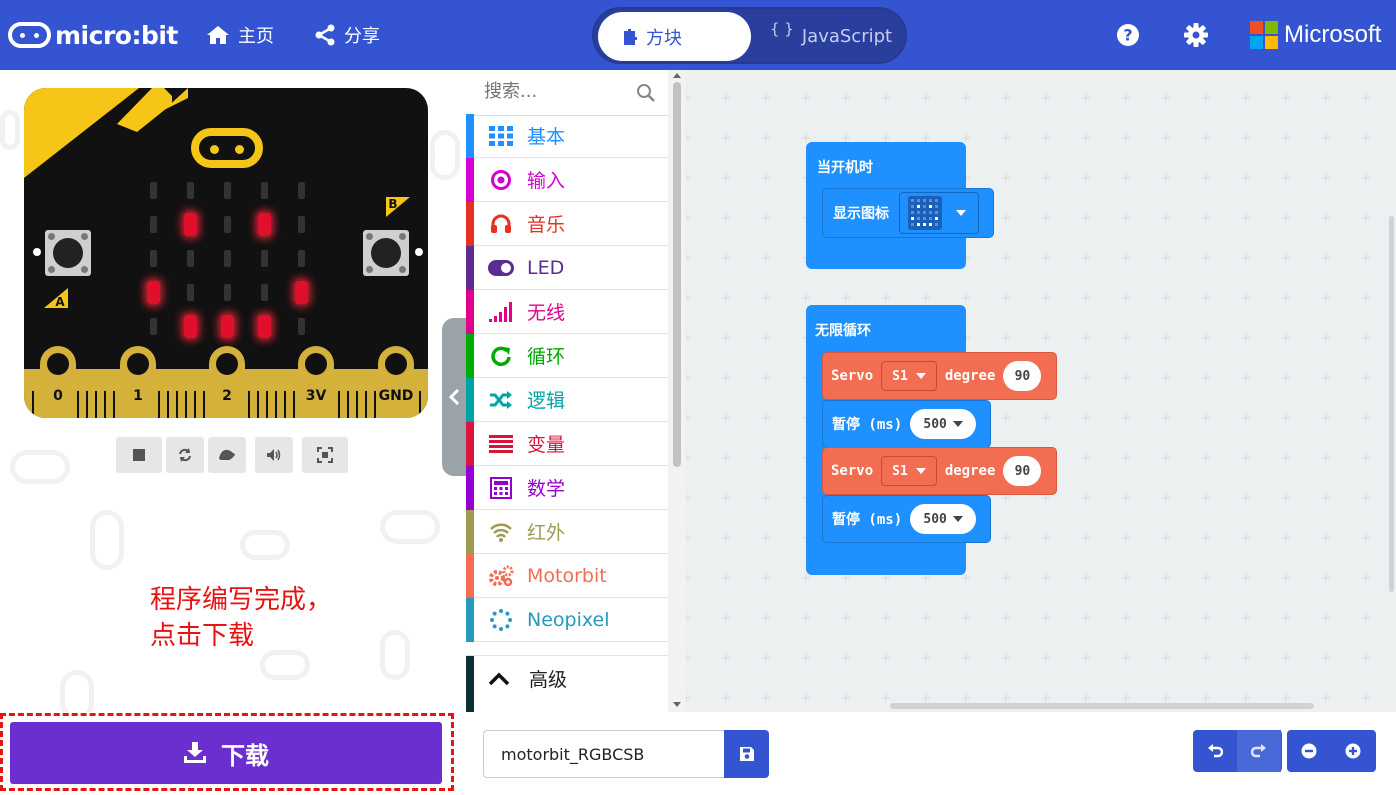 The height and width of the screenshot is (795, 1396). Describe the element at coordinates (37, 252) in the screenshot. I see `board-side-dot` at that location.